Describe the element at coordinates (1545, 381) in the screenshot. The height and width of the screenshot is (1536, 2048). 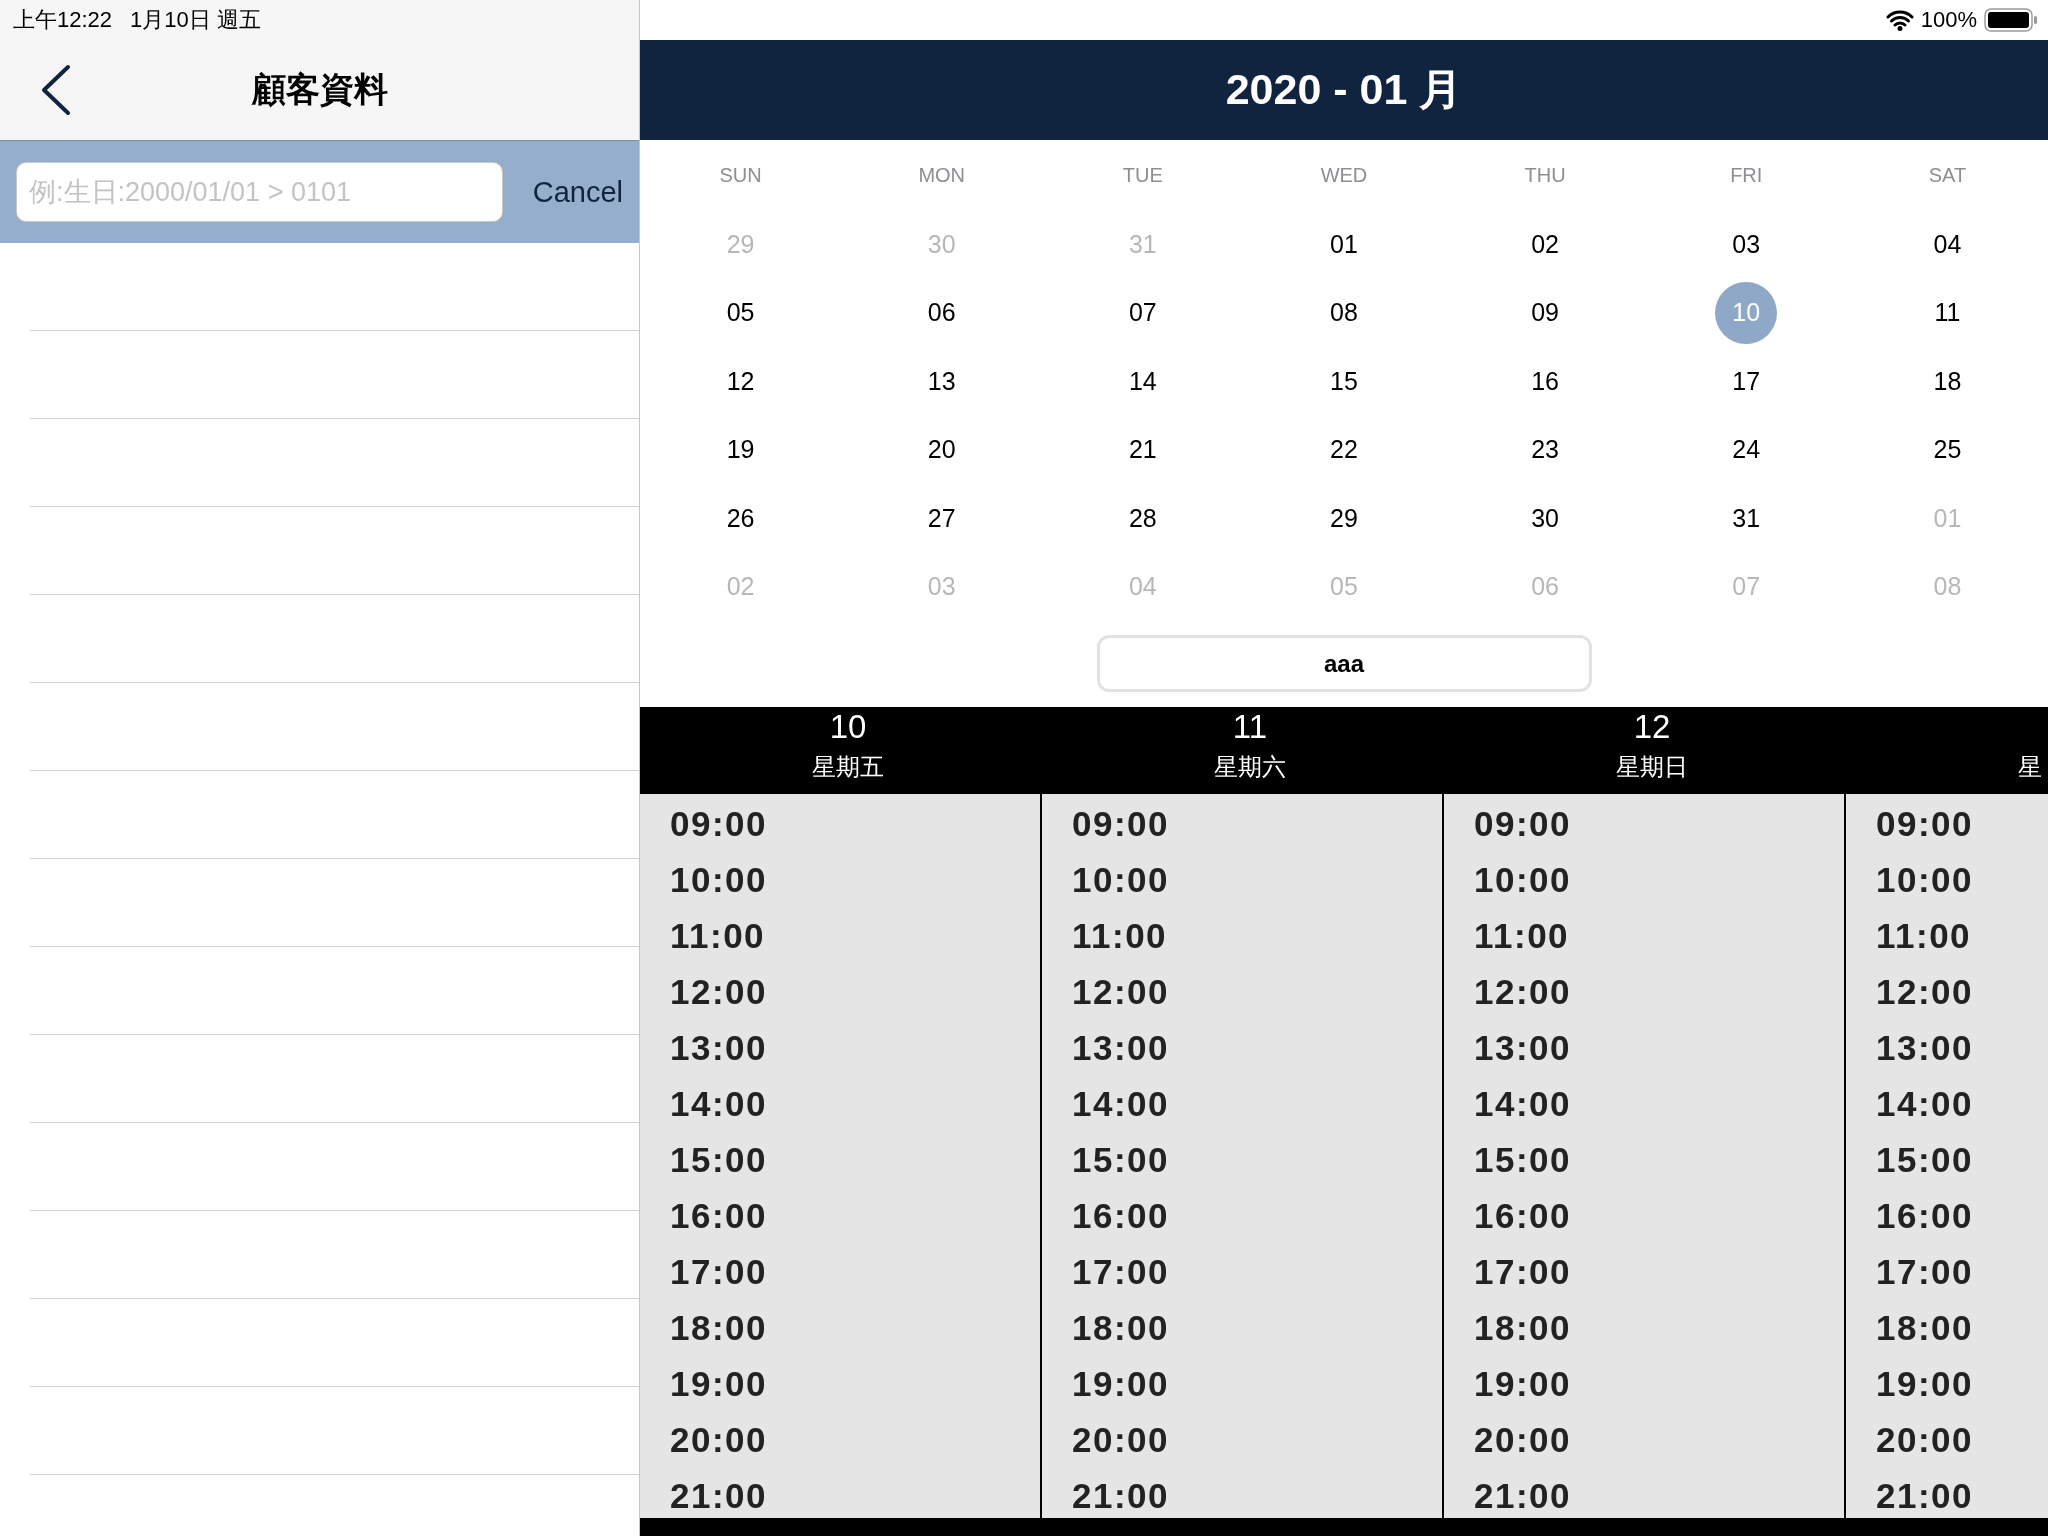
I see `calendar-day: 16` at that location.